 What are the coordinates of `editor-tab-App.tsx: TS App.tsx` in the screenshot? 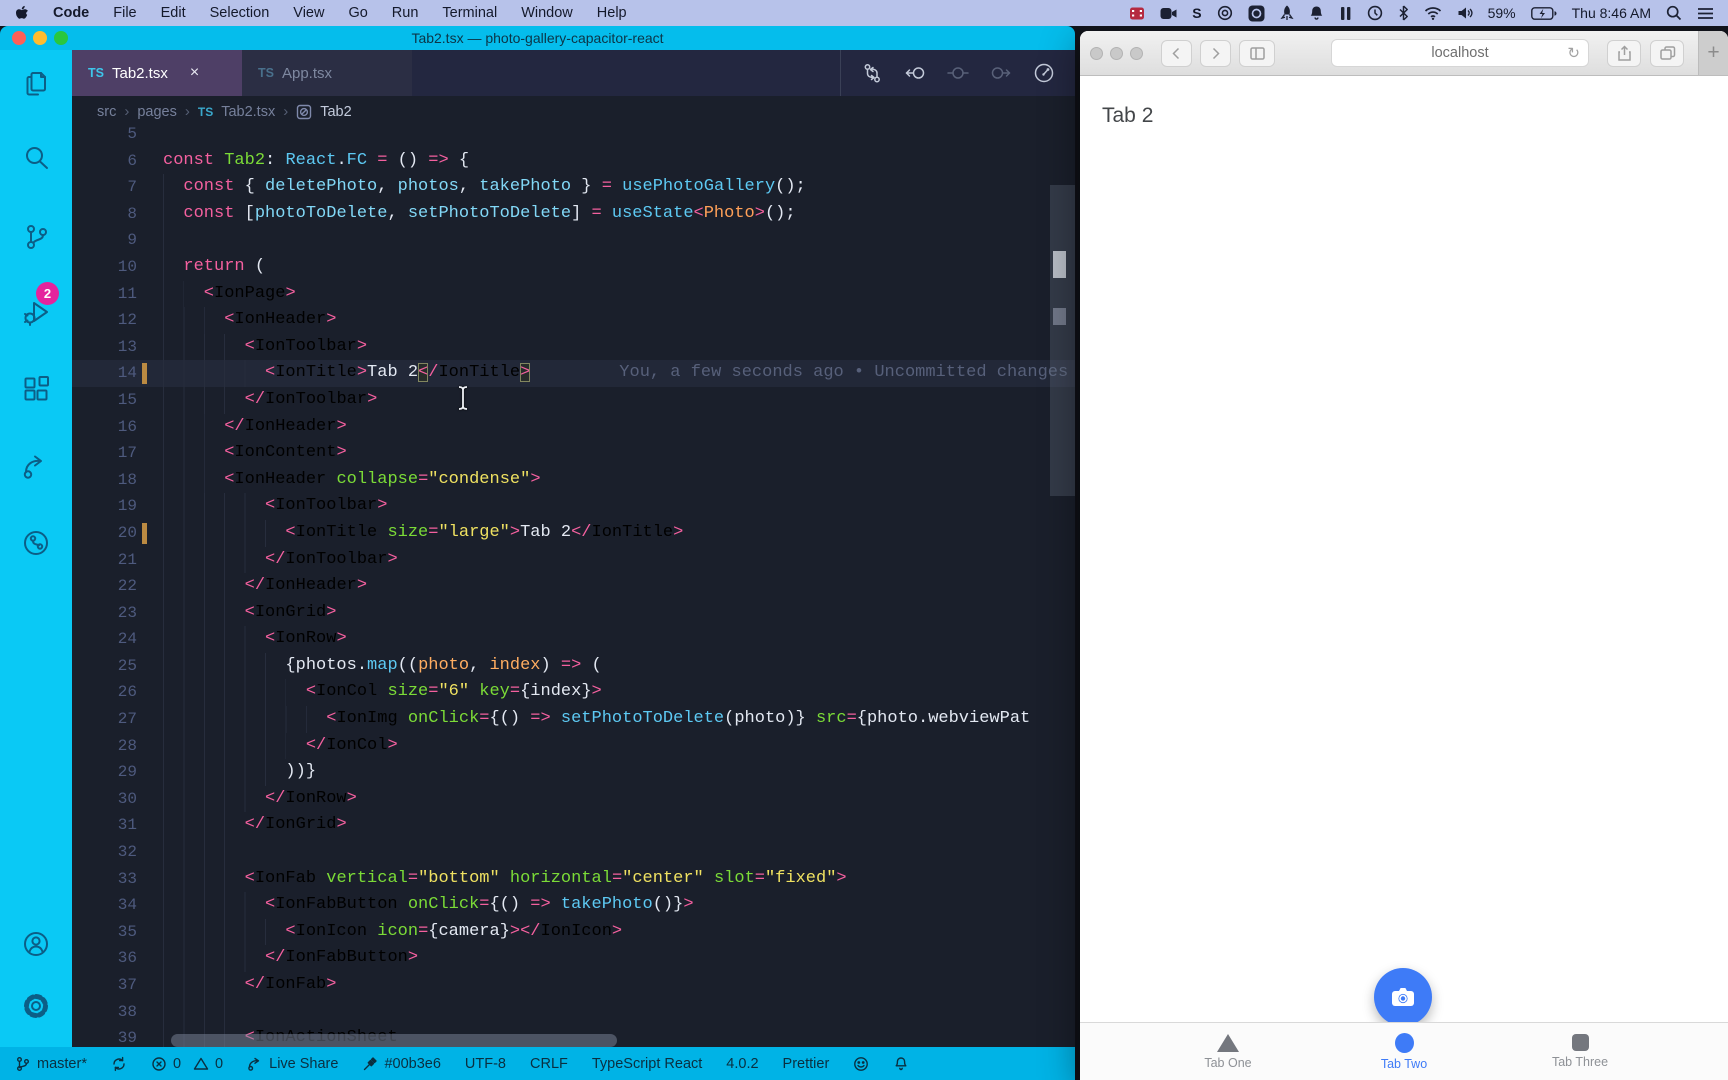 It's located at (327, 73).